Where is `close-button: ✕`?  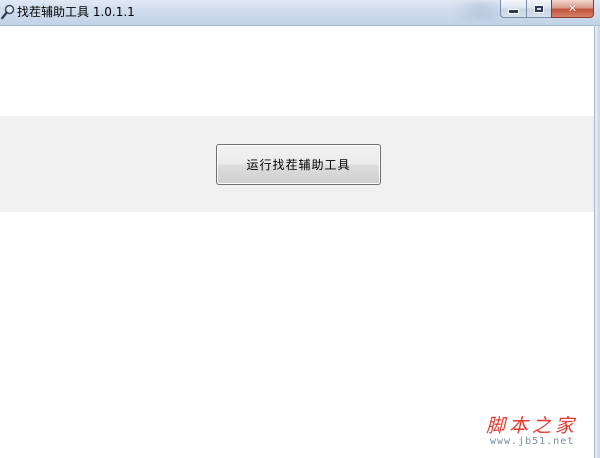
close-button: ✕ is located at coordinates (572, 9).